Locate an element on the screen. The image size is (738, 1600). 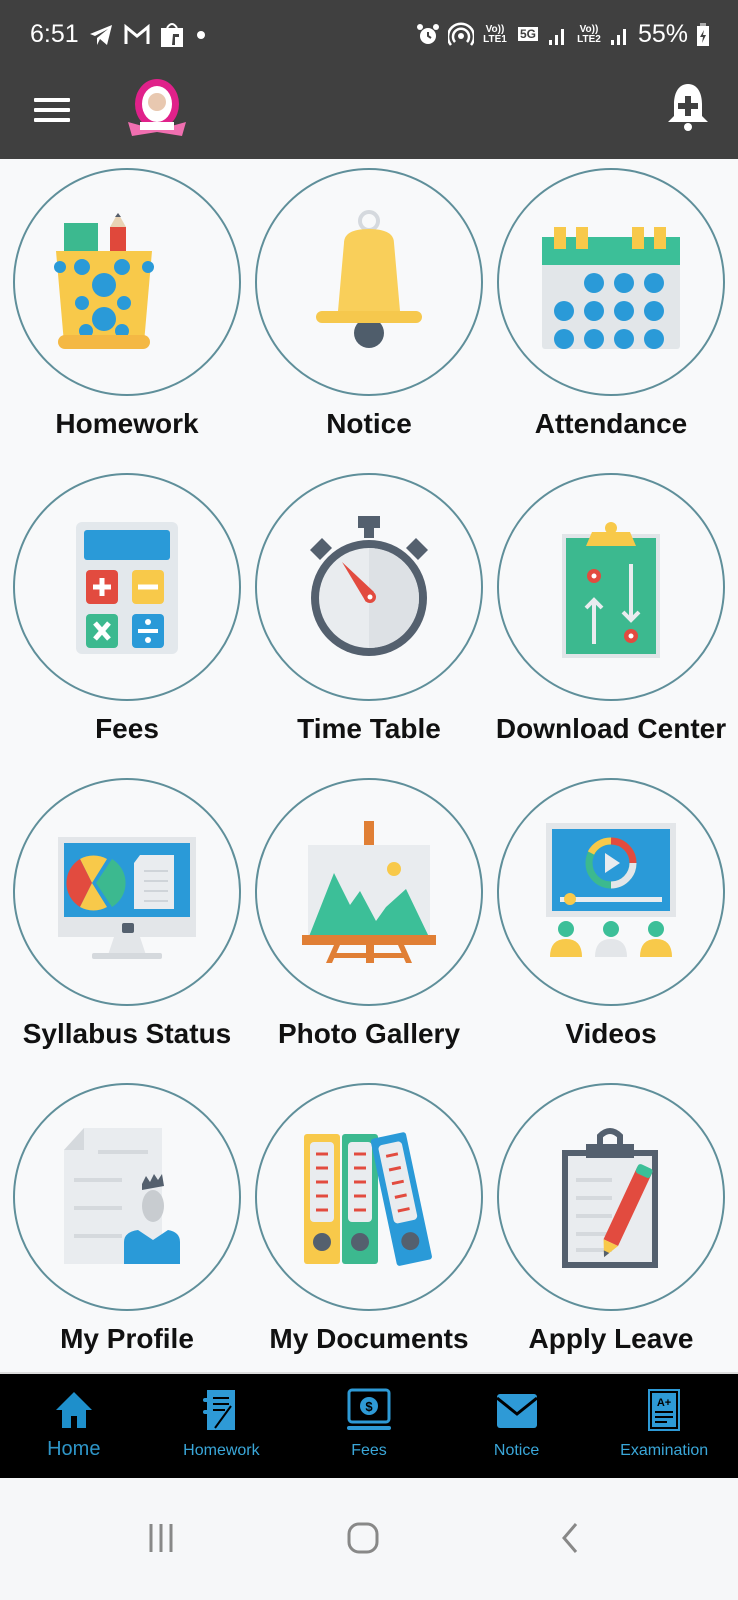
video-presentation-icon is located at coordinates (611, 890).